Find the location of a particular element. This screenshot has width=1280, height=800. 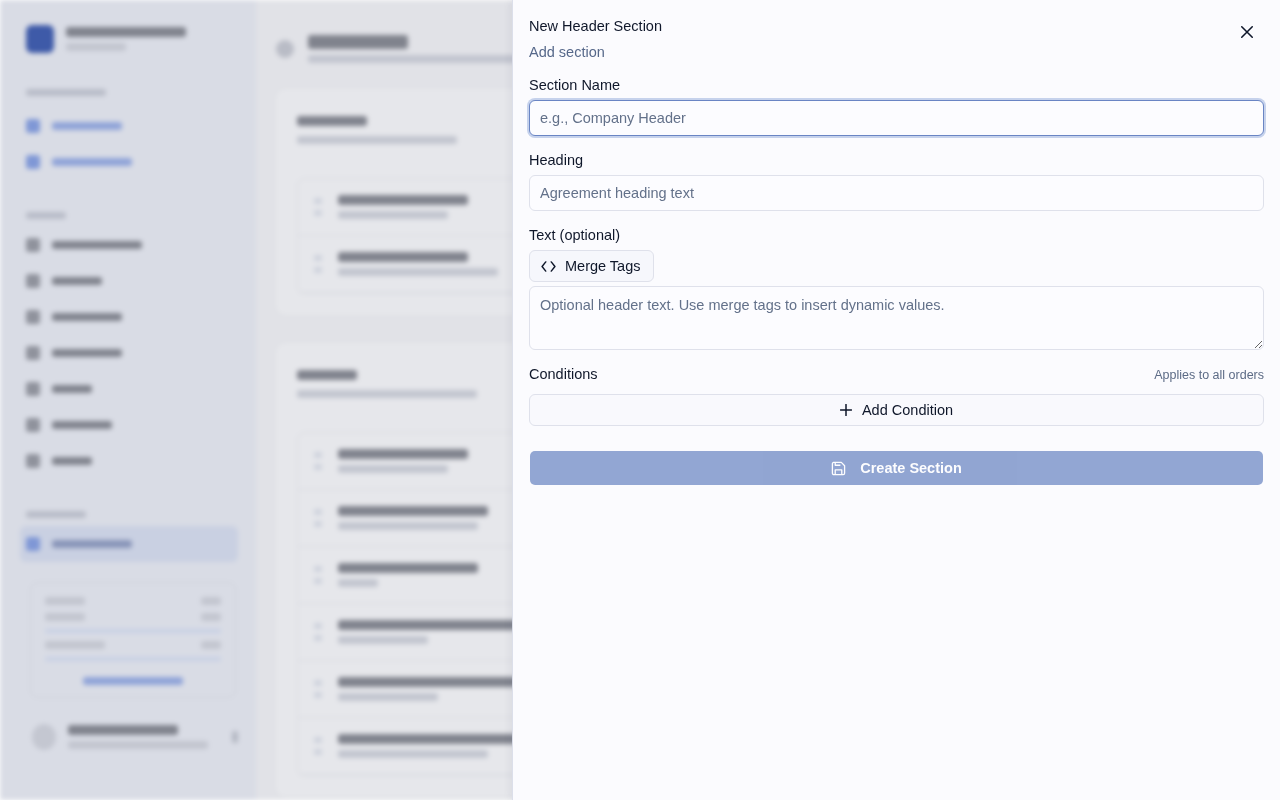

field-label: Section Name is located at coordinates (575, 85).